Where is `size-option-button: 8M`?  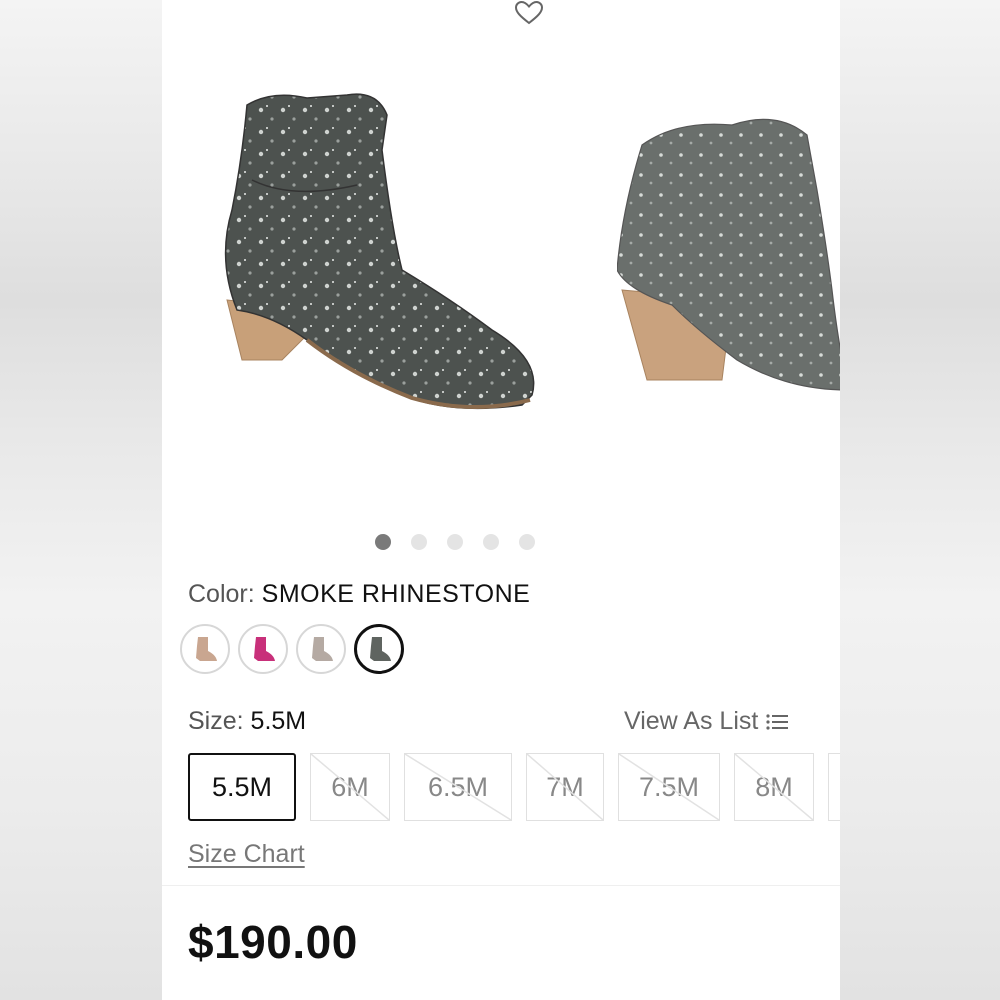
size-option-button: 8M is located at coordinates (774, 787).